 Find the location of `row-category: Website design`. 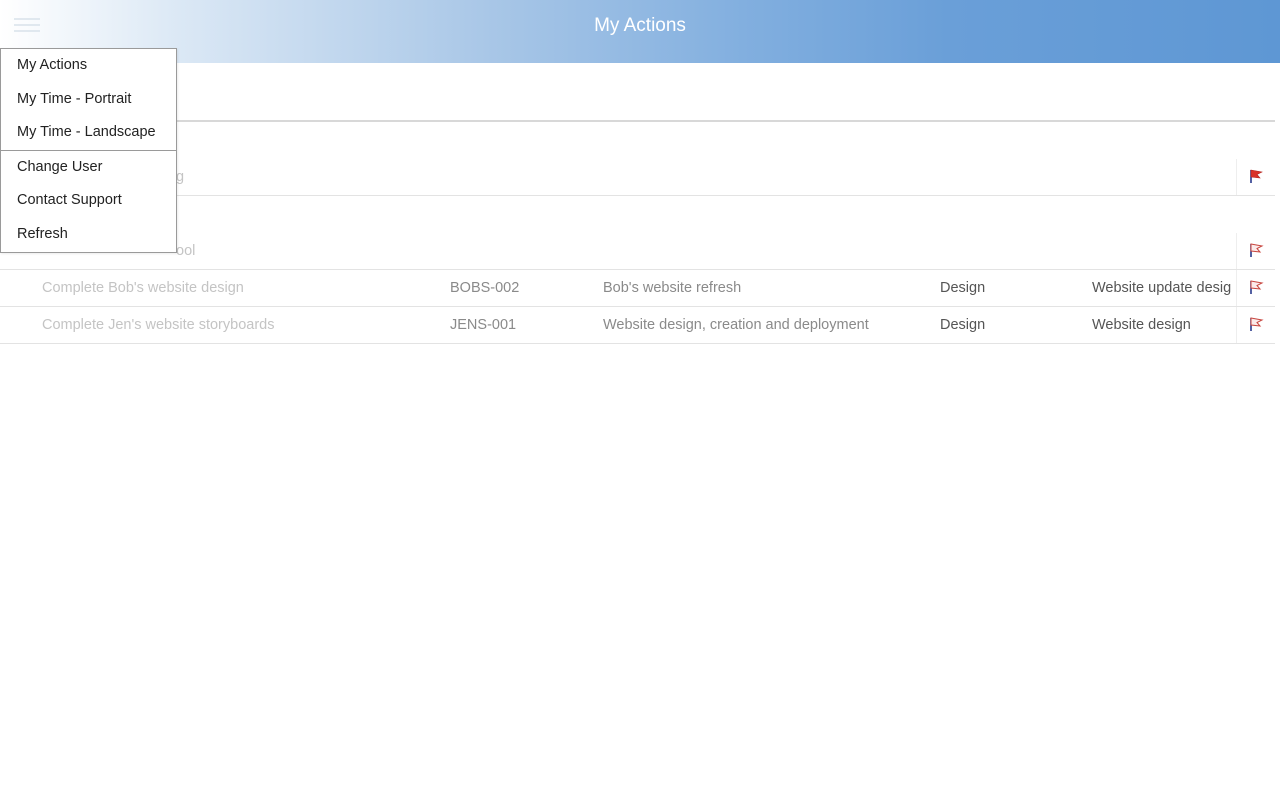

row-category: Website design is located at coordinates (1141, 325).